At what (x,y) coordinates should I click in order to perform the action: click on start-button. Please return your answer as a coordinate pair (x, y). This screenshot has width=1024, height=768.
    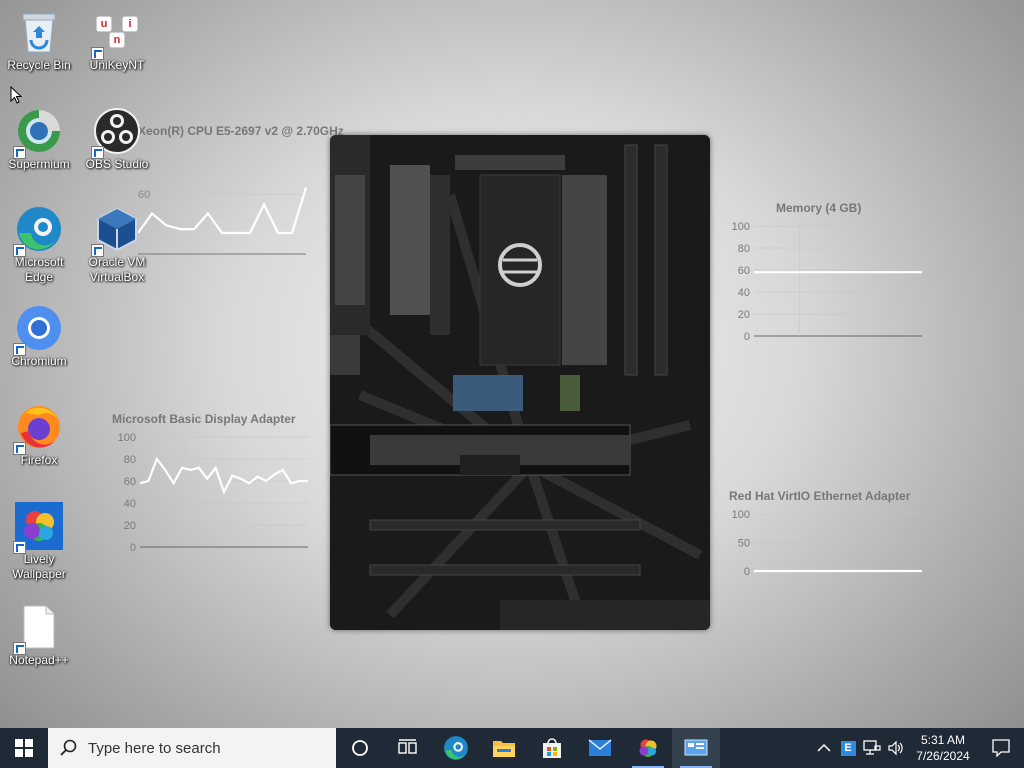
    Looking at the image, I should click on (24, 748).